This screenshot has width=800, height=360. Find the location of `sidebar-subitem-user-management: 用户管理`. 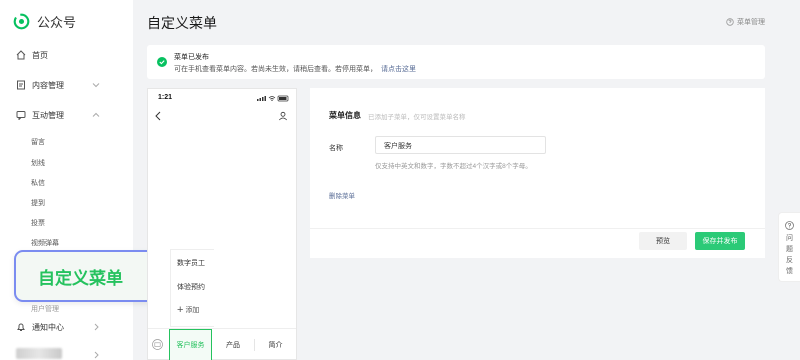

sidebar-subitem-user-management: 用户管理 is located at coordinates (45, 309).